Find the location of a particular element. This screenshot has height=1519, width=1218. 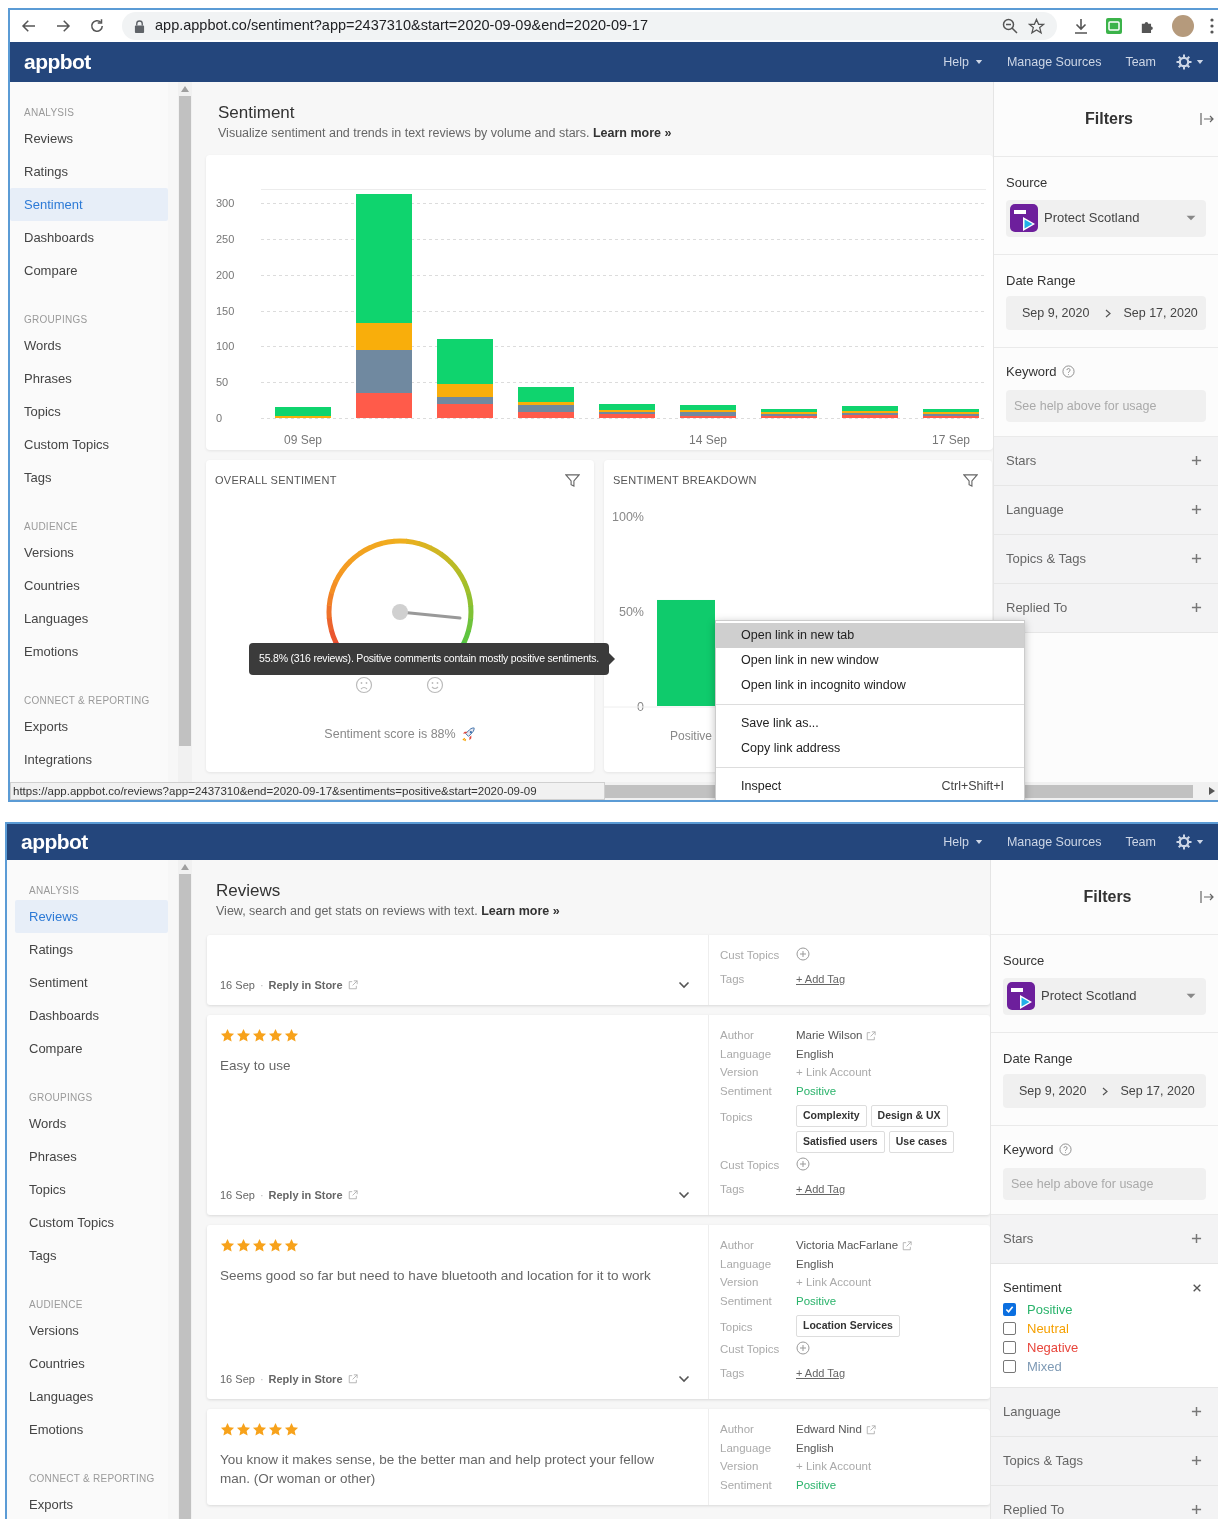

review-text: Easy to use is located at coordinates (256, 1066).